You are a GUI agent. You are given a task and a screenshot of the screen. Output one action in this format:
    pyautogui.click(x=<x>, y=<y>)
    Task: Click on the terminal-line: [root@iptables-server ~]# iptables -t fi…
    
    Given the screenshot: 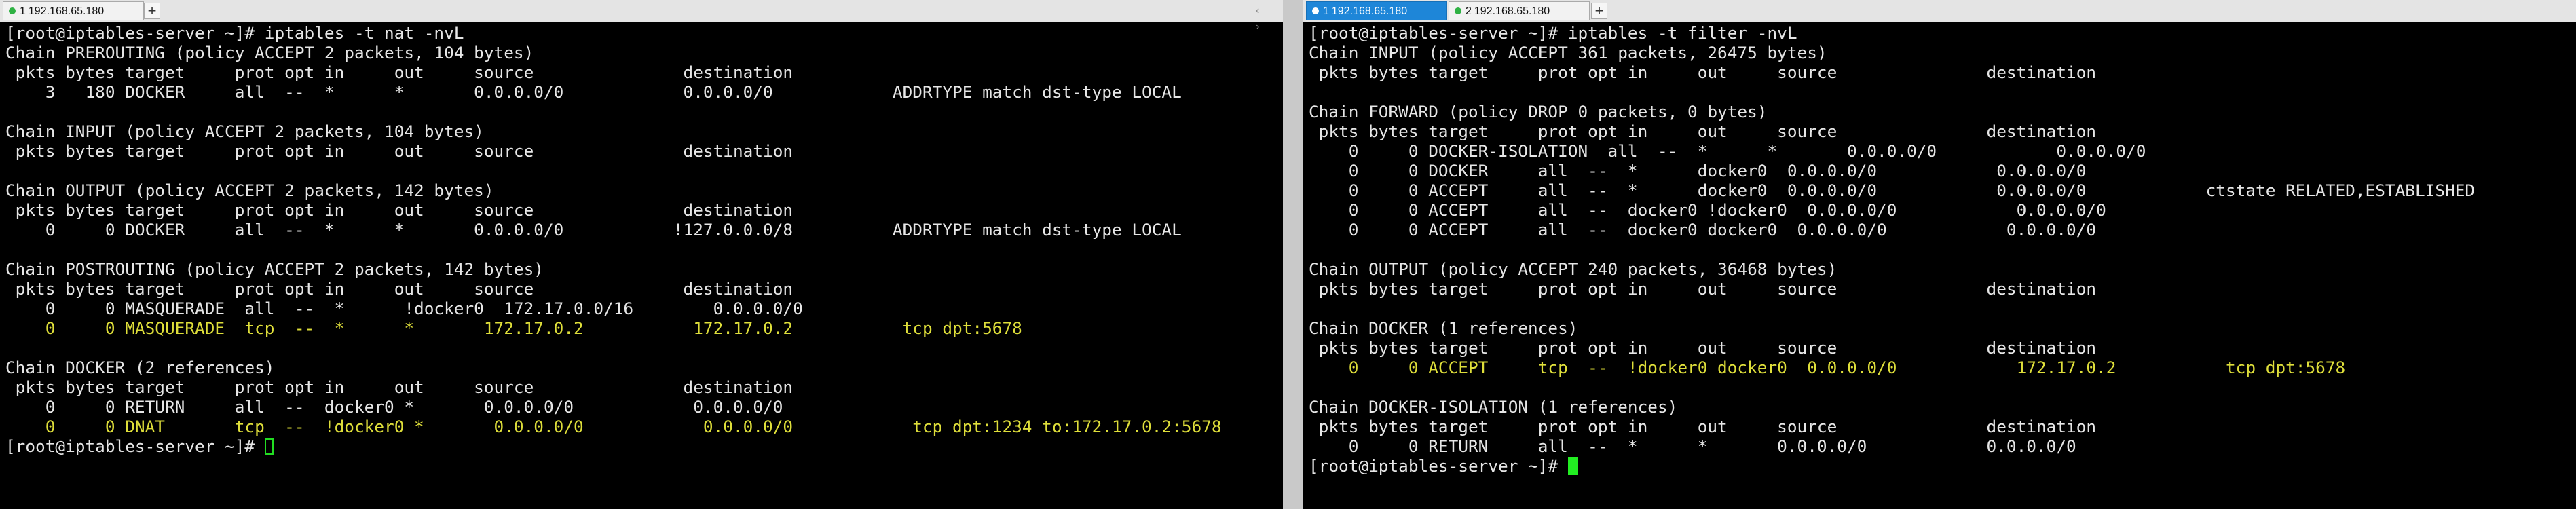 What is the action you would take?
    pyautogui.click(x=1553, y=33)
    